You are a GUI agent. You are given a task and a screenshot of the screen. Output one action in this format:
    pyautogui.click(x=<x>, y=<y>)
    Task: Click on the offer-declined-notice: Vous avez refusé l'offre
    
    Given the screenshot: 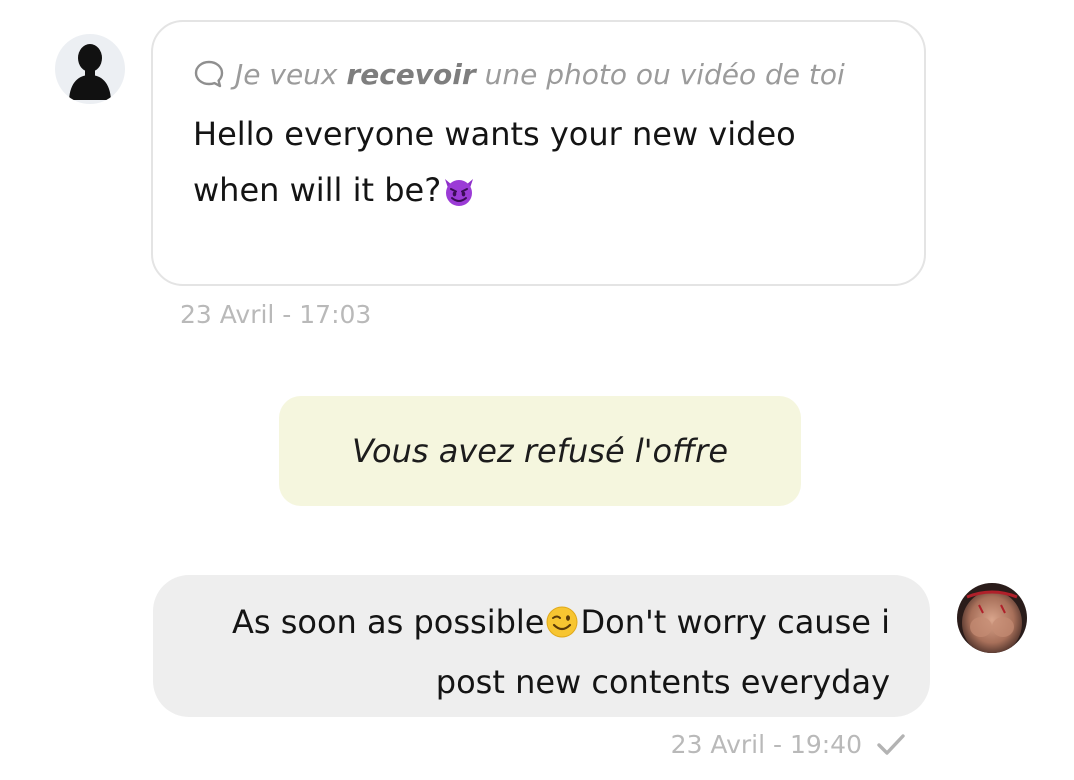 What is the action you would take?
    pyautogui.click(x=540, y=451)
    